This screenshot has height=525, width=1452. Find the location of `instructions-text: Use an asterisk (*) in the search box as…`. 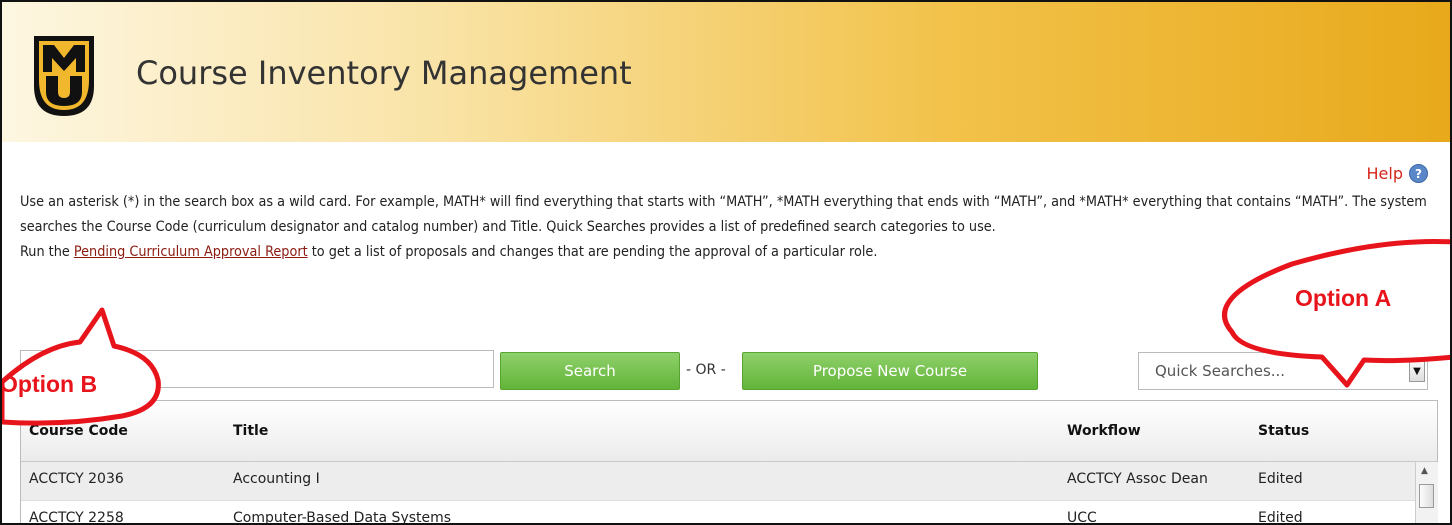

instructions-text: Use an asterisk (*) in the search box as… is located at coordinates (723, 214).